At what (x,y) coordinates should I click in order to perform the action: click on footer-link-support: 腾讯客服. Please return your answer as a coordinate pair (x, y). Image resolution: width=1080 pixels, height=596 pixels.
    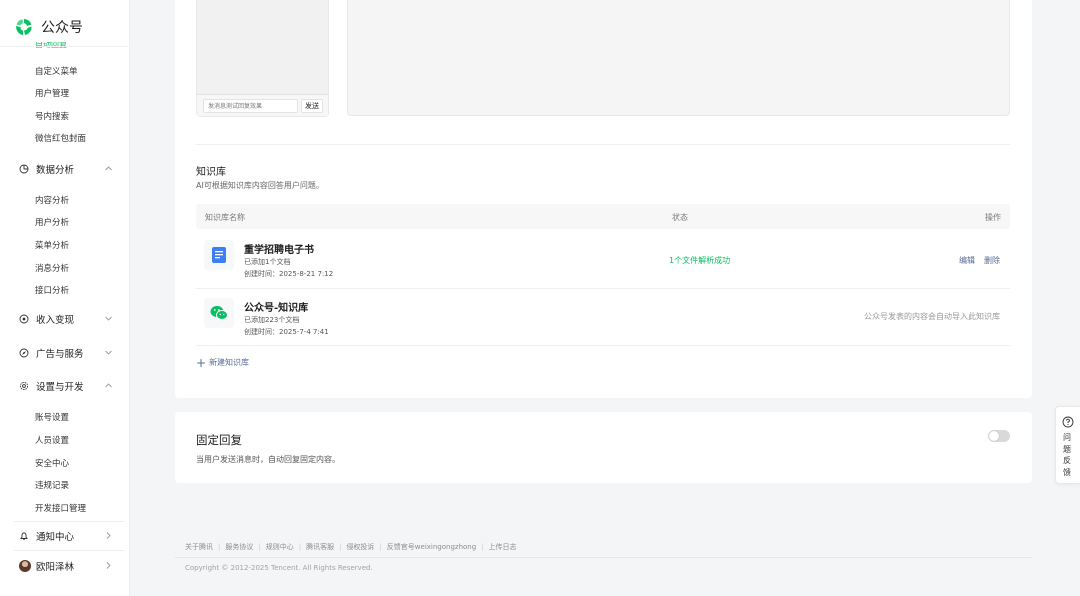
    Looking at the image, I should click on (320, 547).